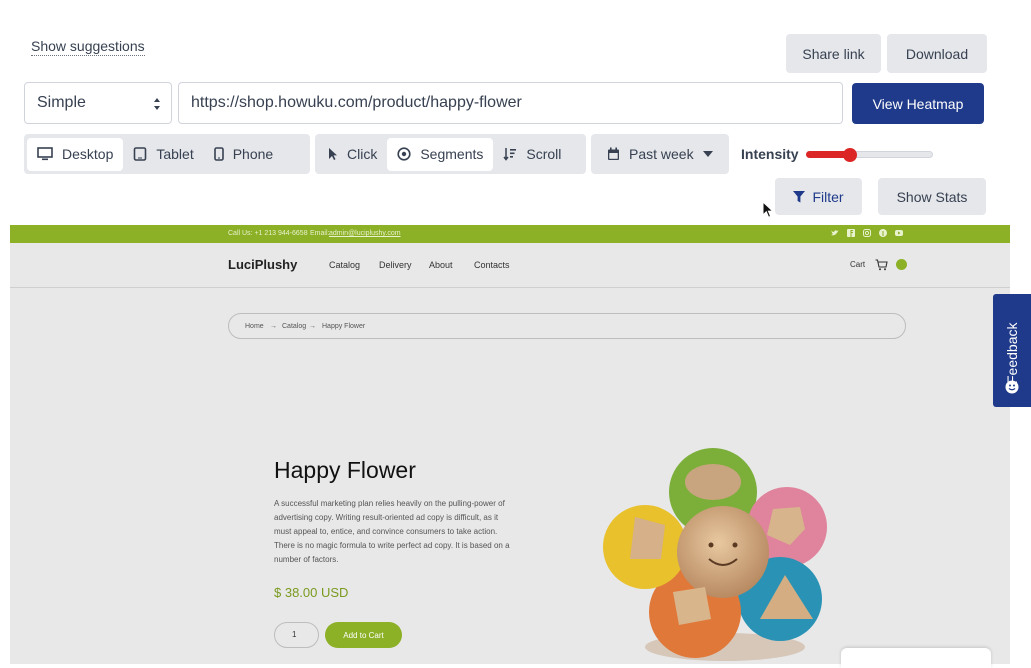 This screenshot has height=668, width=1031. What do you see at coordinates (363, 635) in the screenshot?
I see `add-to-cart-button: Add to Cart` at bounding box center [363, 635].